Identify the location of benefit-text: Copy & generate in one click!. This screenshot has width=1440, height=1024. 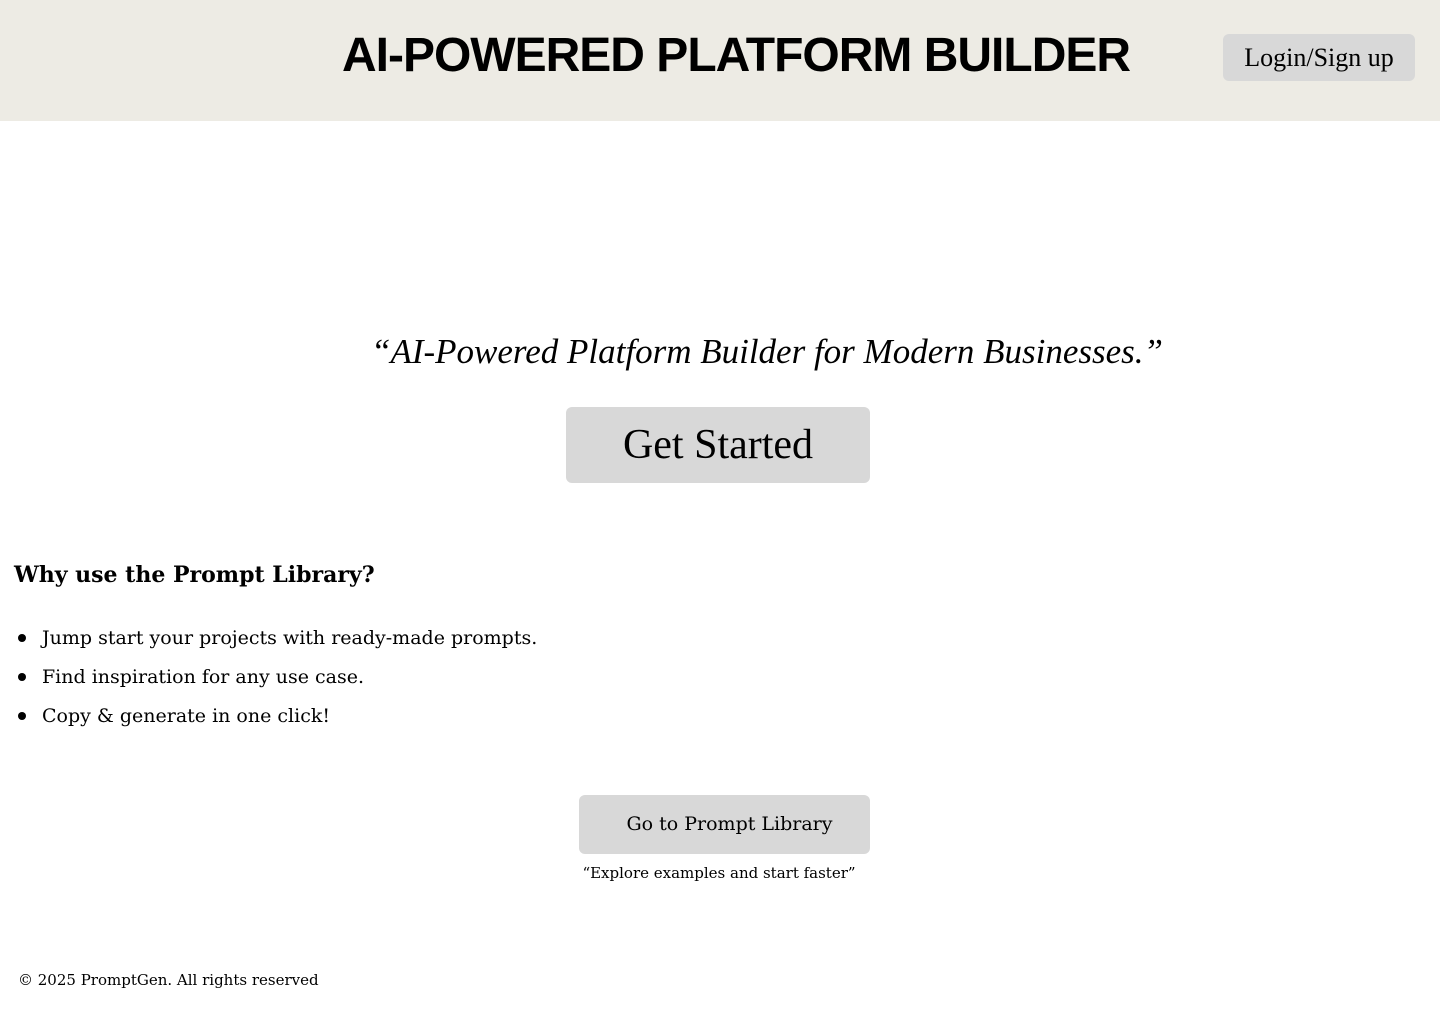
(186, 716).